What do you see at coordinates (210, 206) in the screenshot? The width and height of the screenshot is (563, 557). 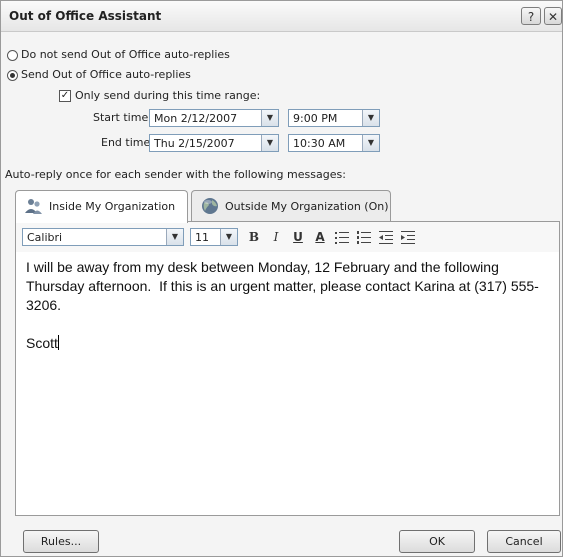 I see `globe-icon` at bounding box center [210, 206].